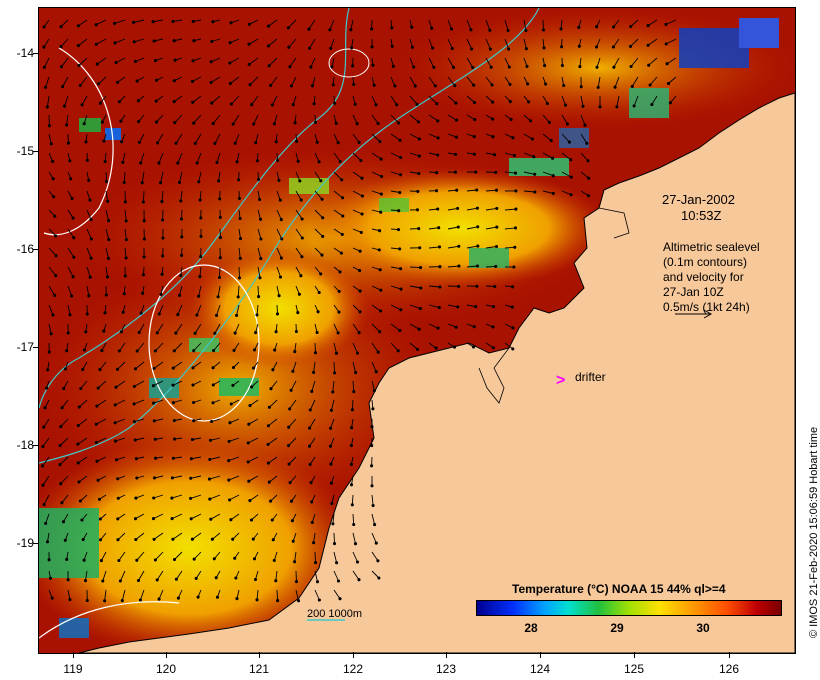  What do you see at coordinates (258, 291) in the screenshot?
I see `velocity-arrow` at bounding box center [258, 291].